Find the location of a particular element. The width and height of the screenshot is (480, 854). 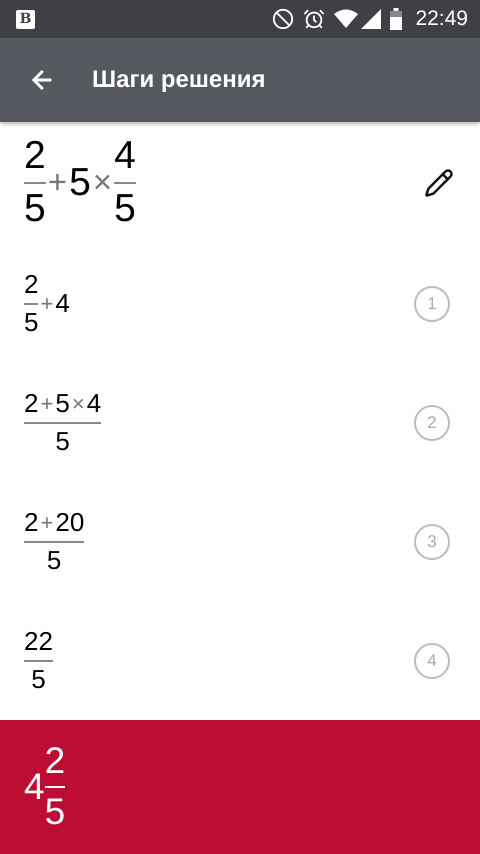

battery-icon is located at coordinates (396, 19).